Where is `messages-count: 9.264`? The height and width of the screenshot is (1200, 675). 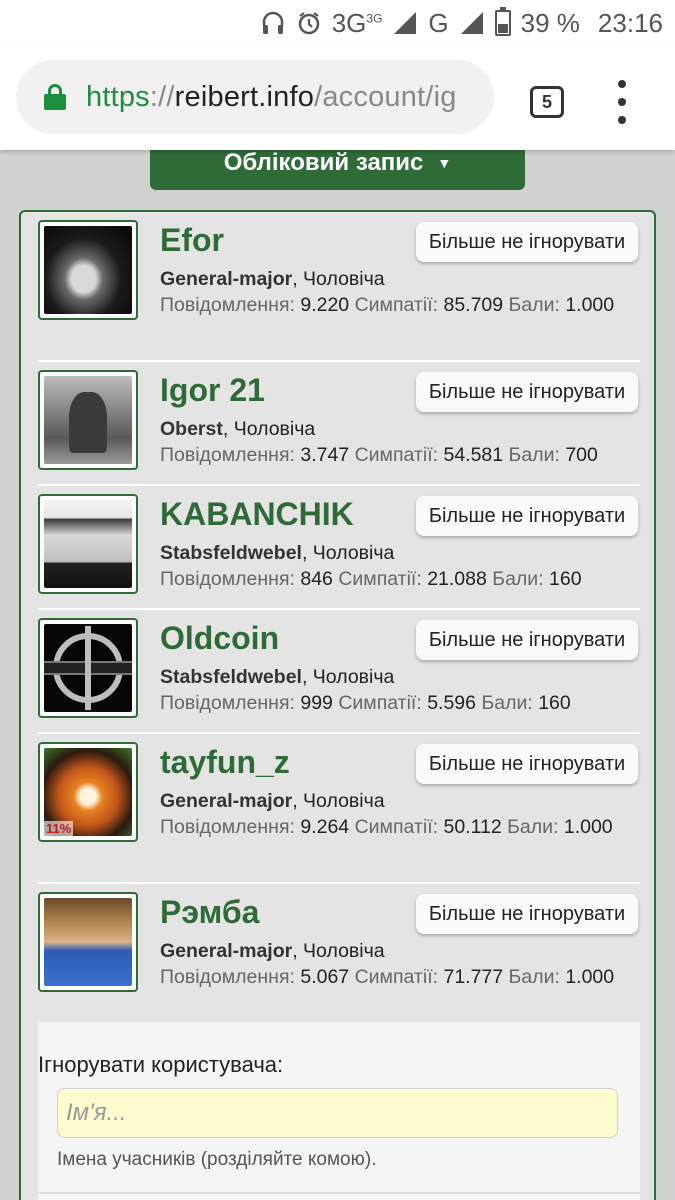
messages-count: 9.264 is located at coordinates (325, 827).